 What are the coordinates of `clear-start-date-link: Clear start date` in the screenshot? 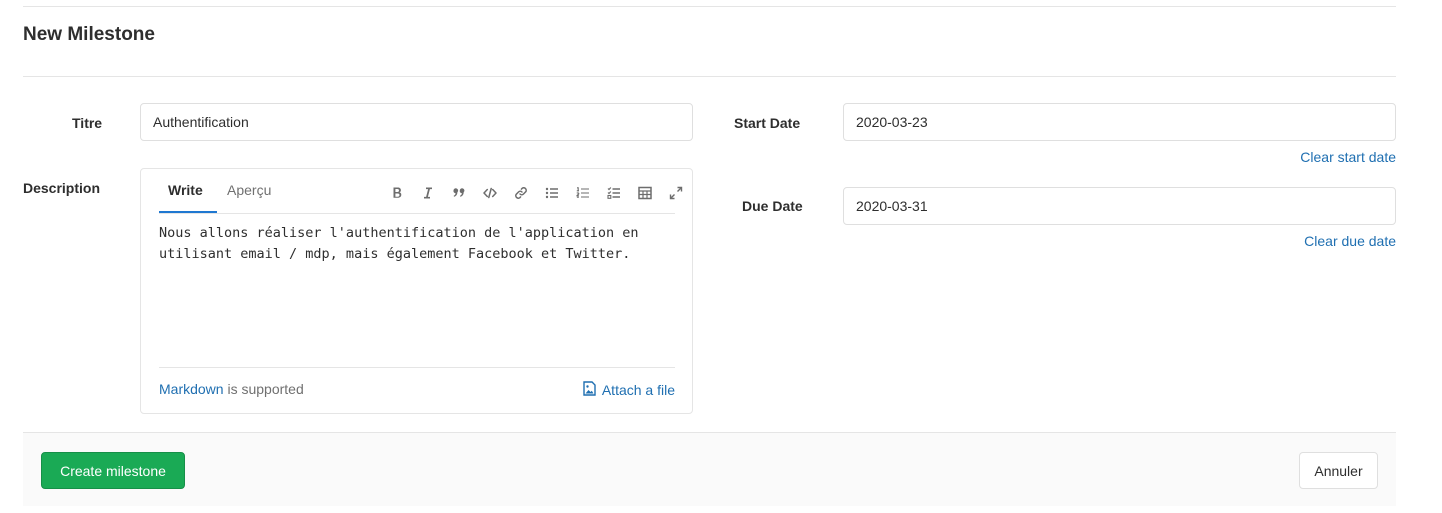 It's located at (1348, 157).